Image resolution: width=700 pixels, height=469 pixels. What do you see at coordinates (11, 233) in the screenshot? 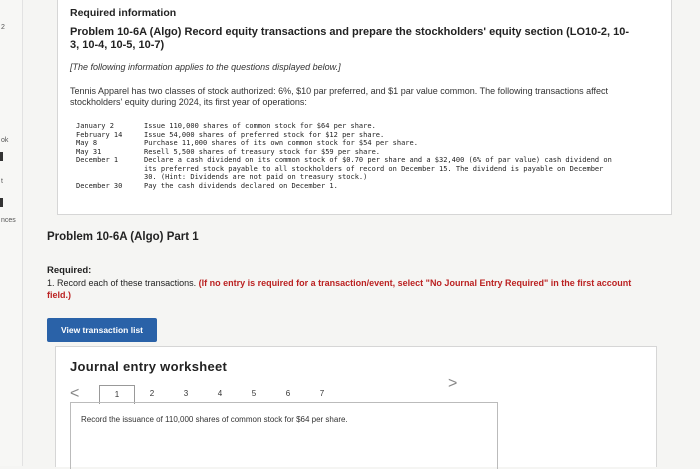
I see `left-nav-strip: 2 ok t nces` at bounding box center [11, 233].